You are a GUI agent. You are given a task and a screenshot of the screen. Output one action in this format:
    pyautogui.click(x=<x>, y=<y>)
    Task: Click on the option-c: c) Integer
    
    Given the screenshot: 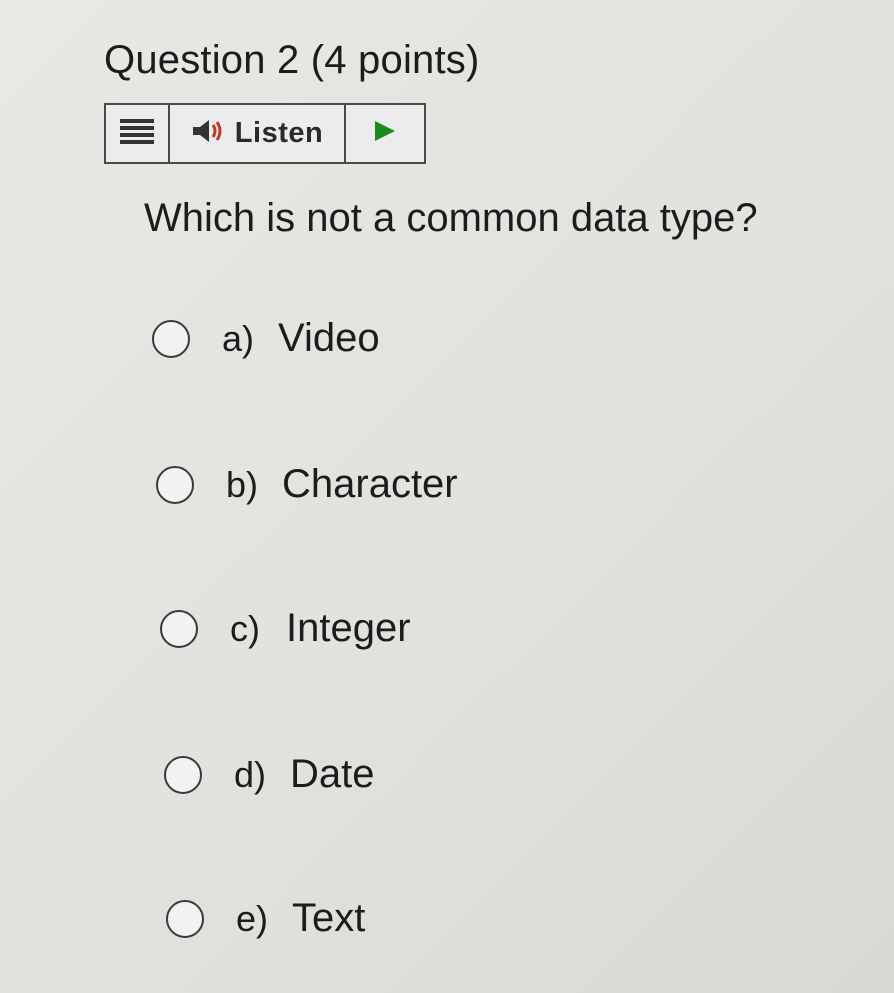 What is the action you would take?
    pyautogui.click(x=285, y=628)
    